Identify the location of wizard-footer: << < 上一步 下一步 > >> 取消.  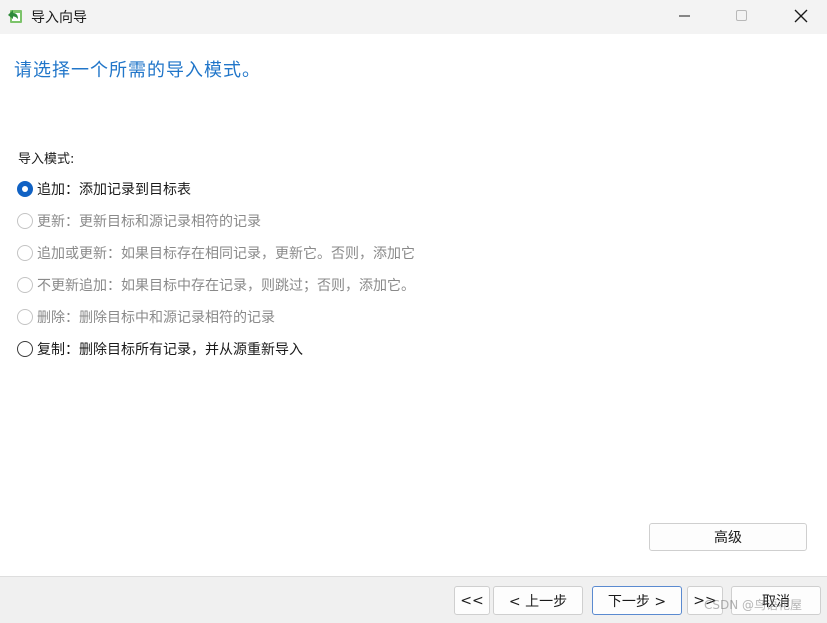
(413, 599).